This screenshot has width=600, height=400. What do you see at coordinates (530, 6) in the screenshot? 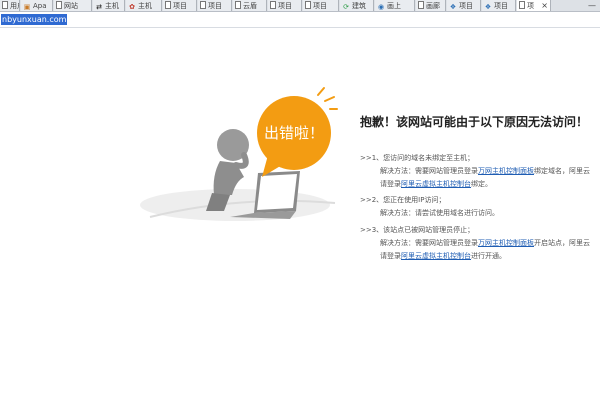
I see `tab-label: 项` at bounding box center [530, 6].